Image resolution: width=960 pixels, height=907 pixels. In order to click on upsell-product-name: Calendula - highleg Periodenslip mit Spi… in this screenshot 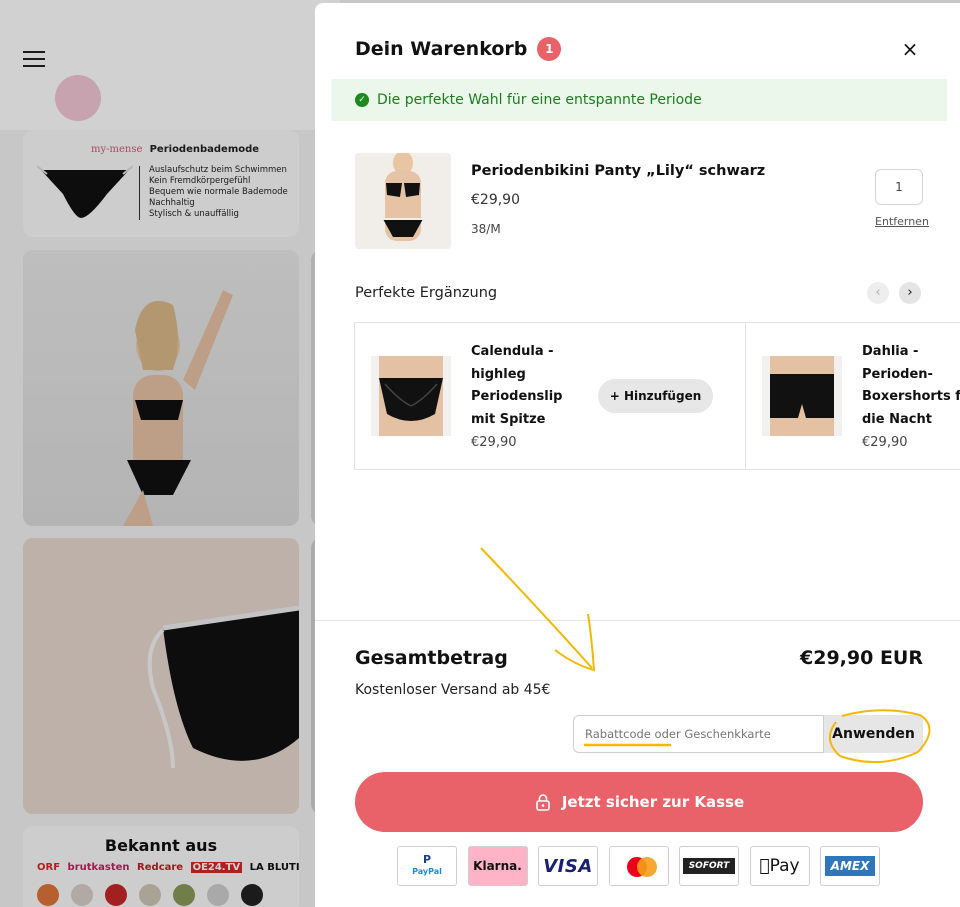, I will do `click(529, 386)`.